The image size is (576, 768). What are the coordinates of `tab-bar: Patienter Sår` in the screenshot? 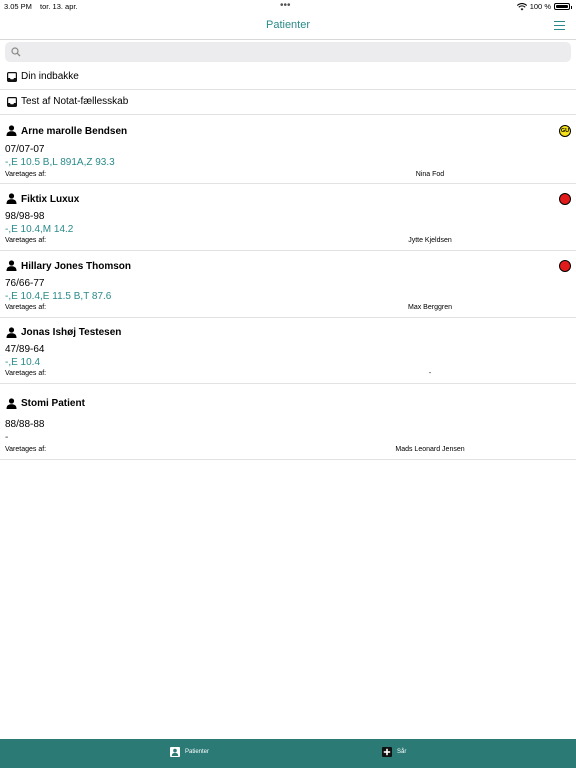 It's located at (288, 753).